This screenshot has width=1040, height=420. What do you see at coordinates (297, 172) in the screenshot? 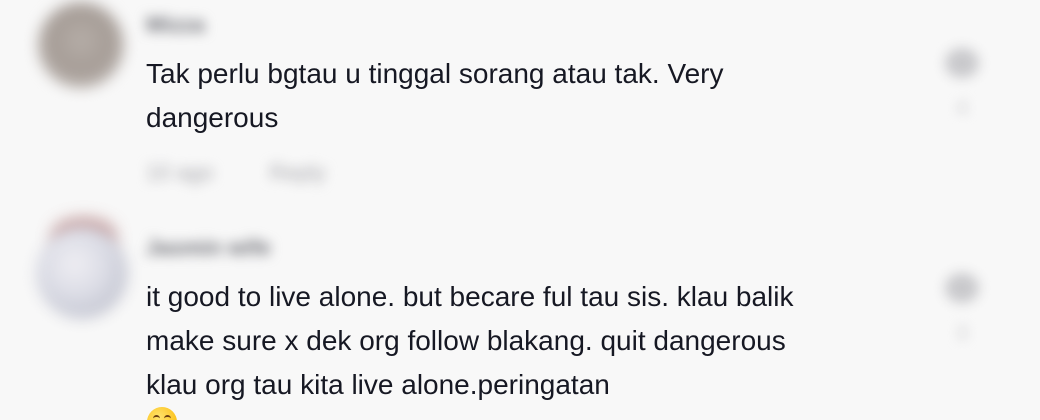
I see `reply-button: Reply` at bounding box center [297, 172].